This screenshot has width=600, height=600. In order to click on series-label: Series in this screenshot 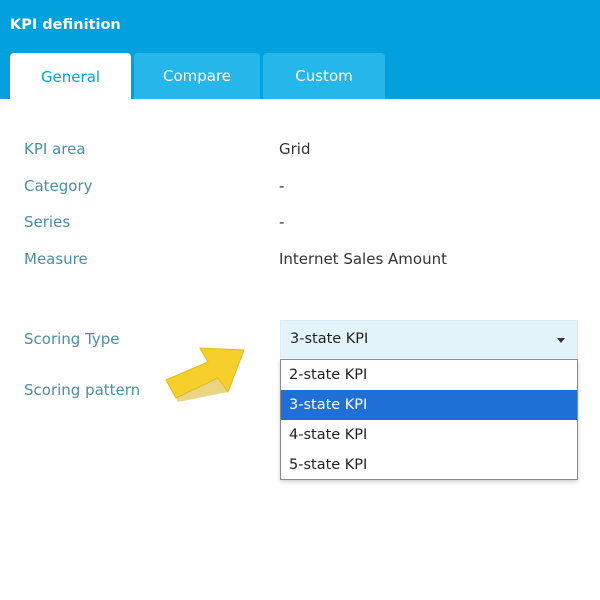, I will do `click(47, 222)`.